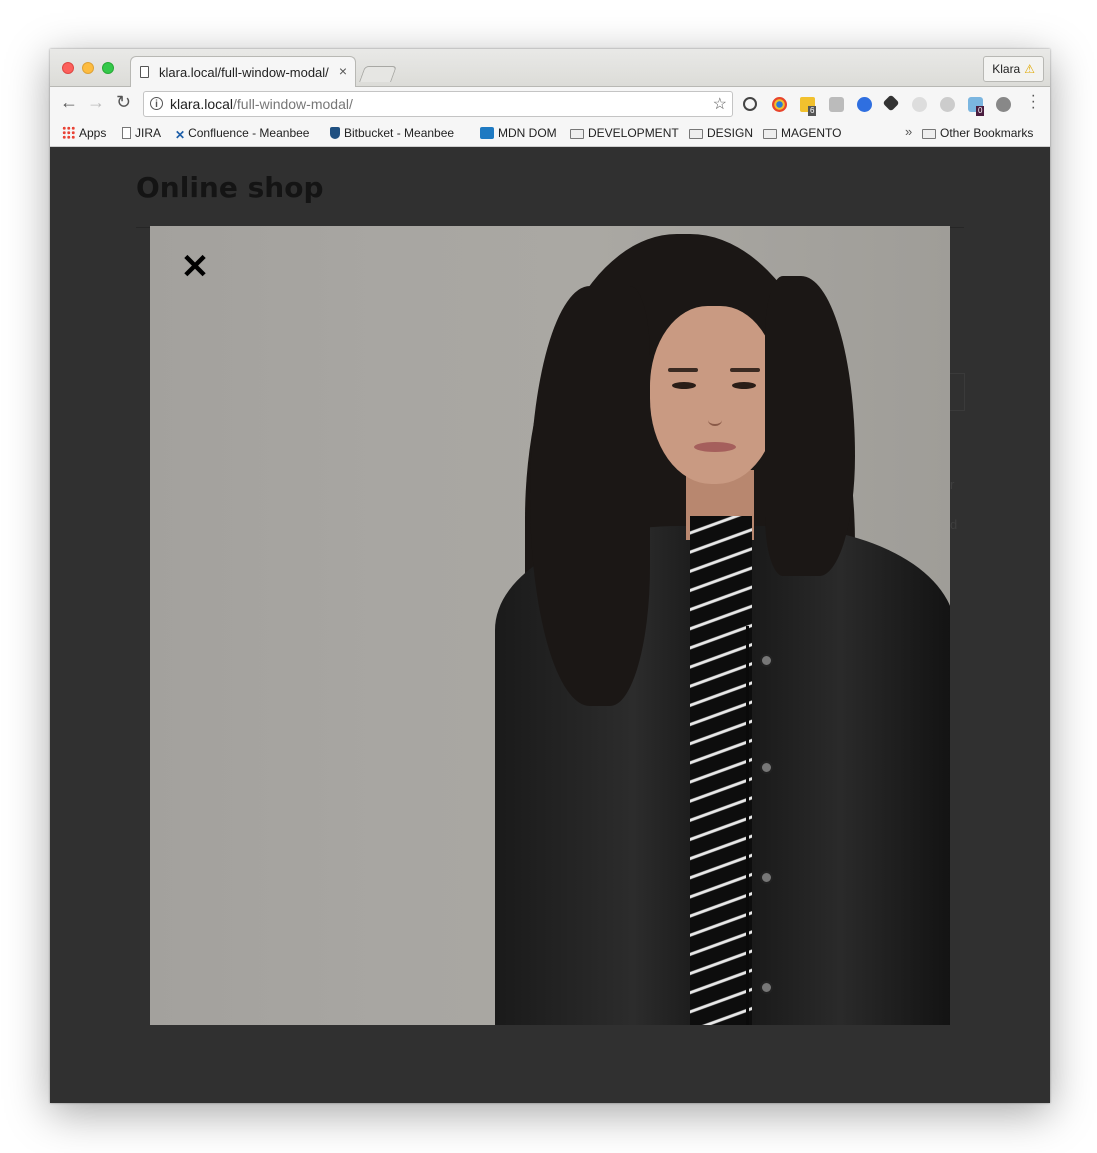 Image resolution: width=1097 pixels, height=1153 pixels. I want to click on bookmark-label: Other Bookmarks, so click(987, 133).